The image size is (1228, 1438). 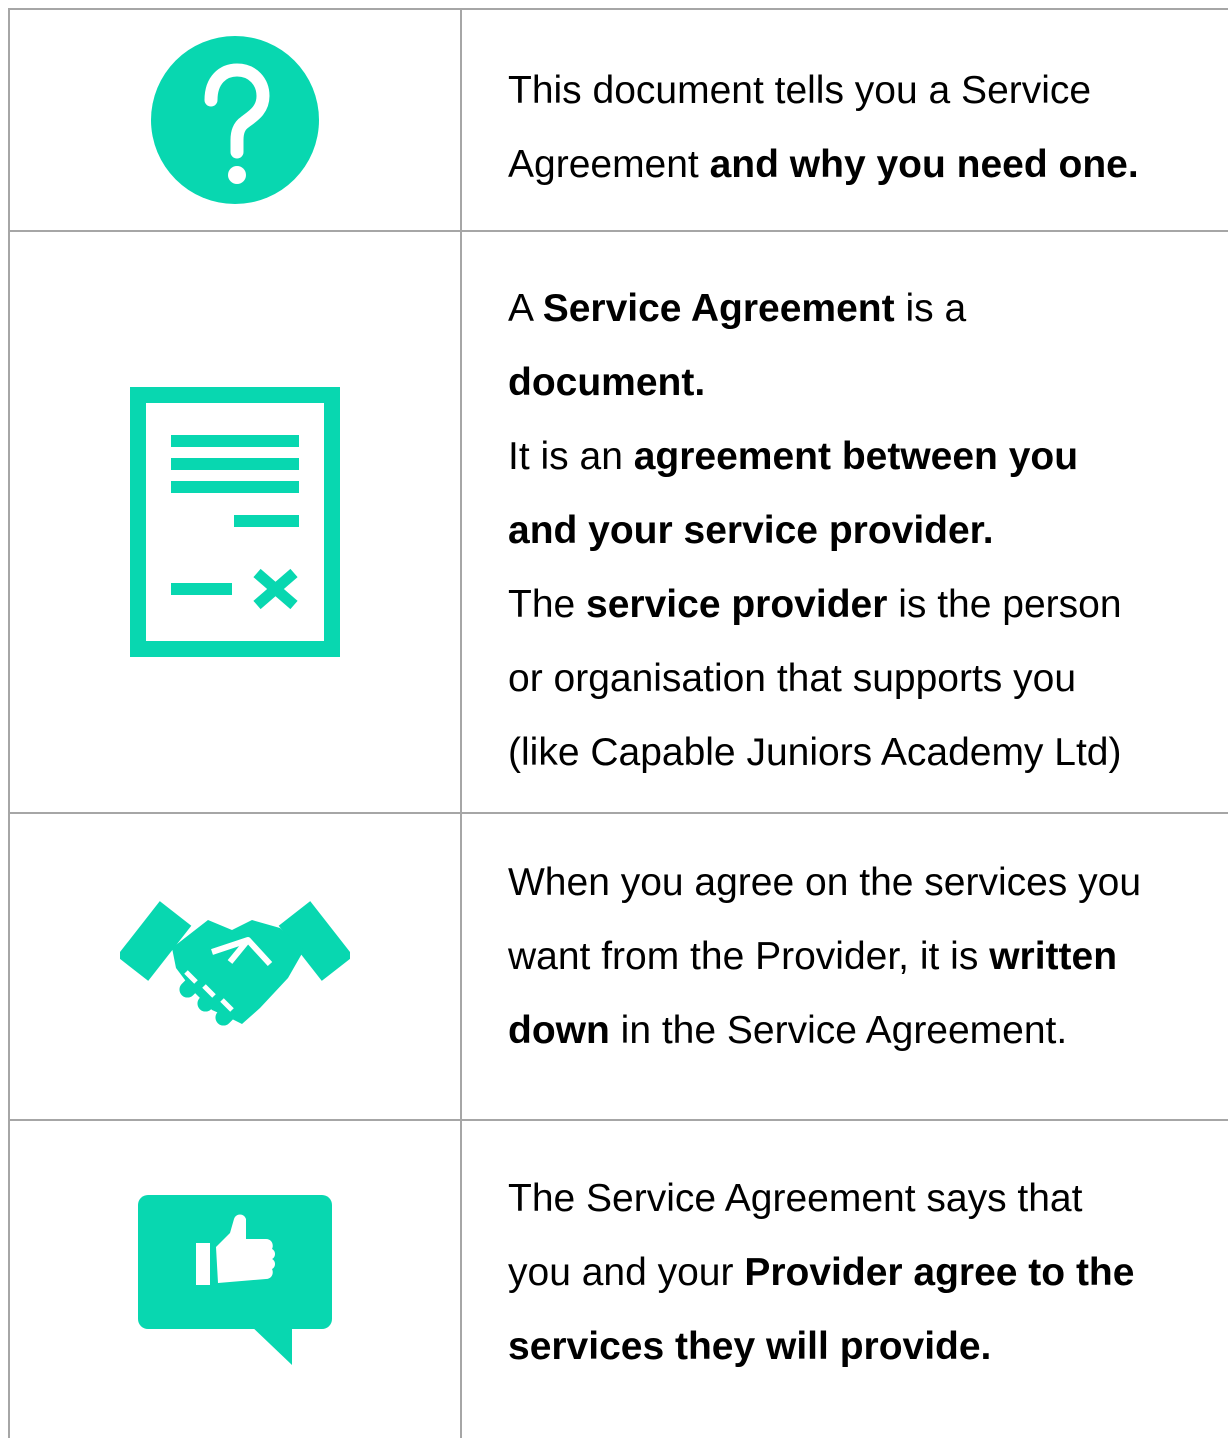 I want to click on handshake-icon, so click(x=235, y=967).